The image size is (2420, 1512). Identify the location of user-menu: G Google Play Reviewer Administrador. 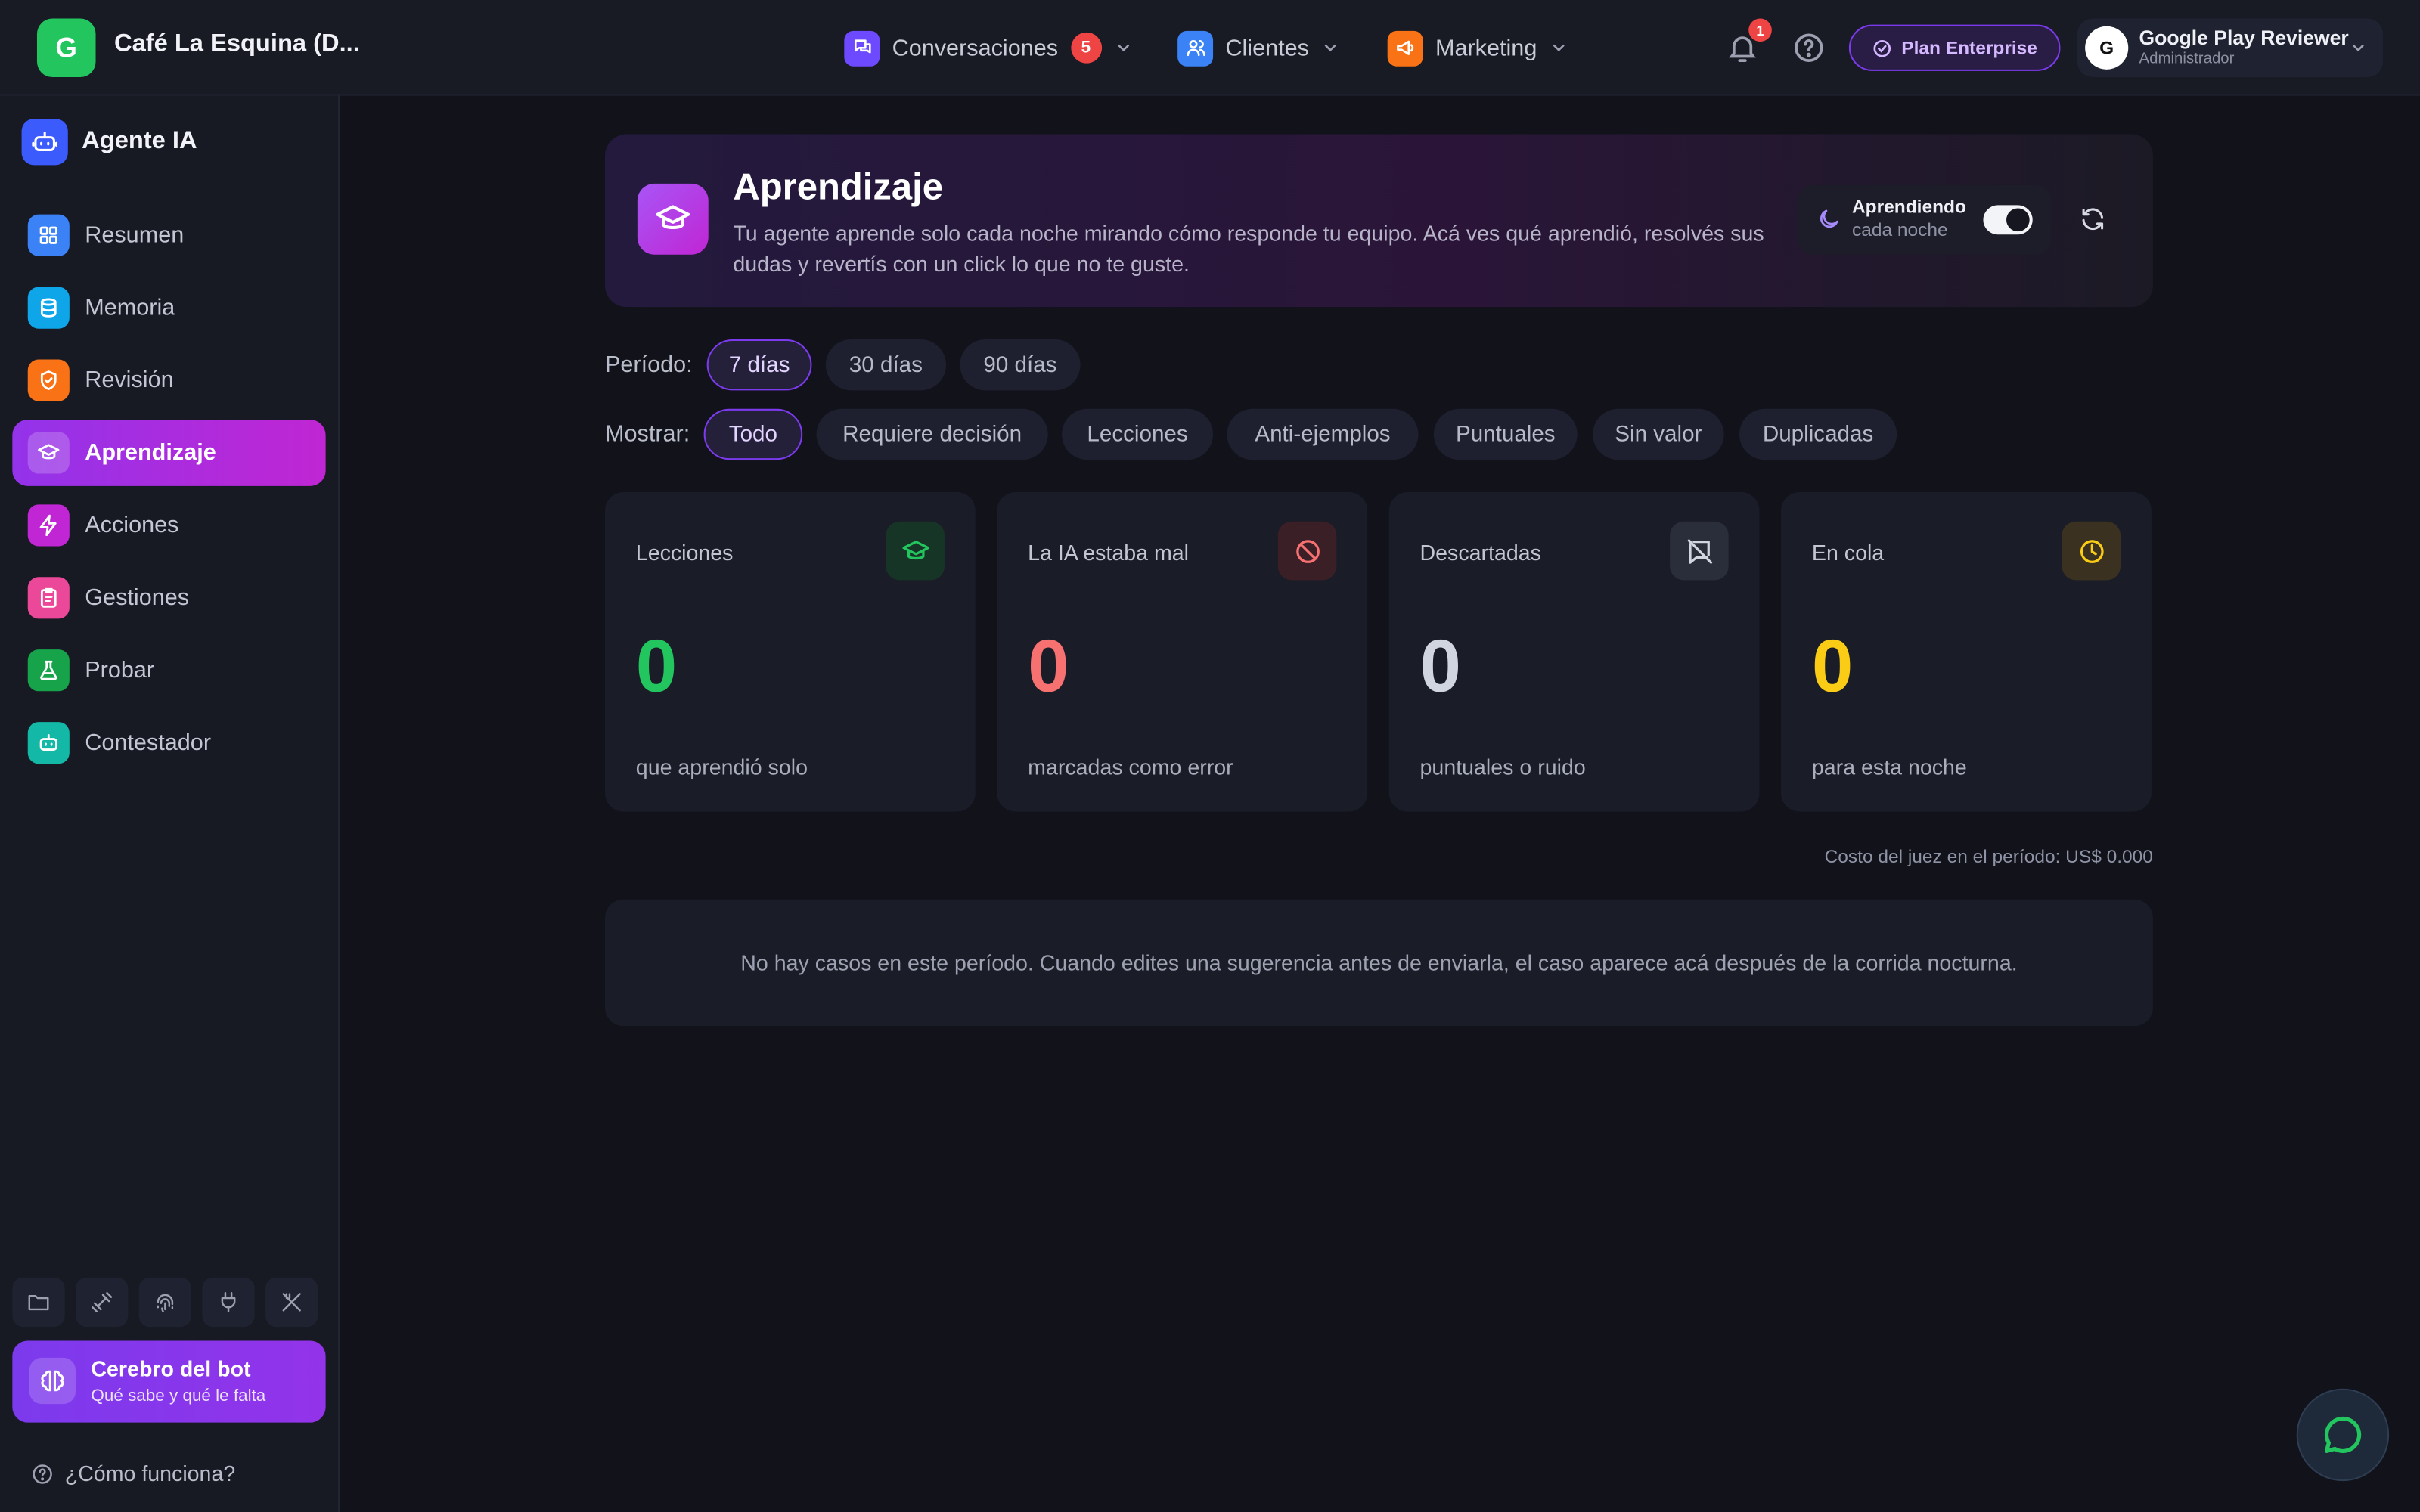
(2230, 48).